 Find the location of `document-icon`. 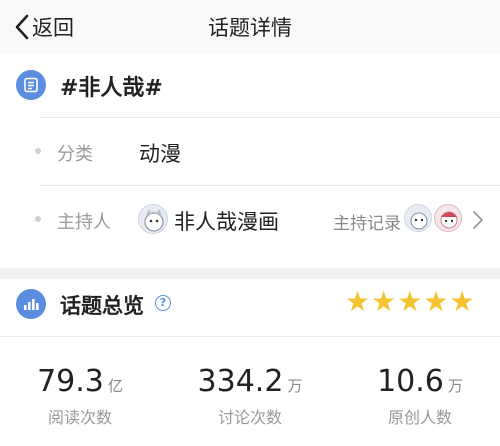

document-icon is located at coordinates (31, 85).